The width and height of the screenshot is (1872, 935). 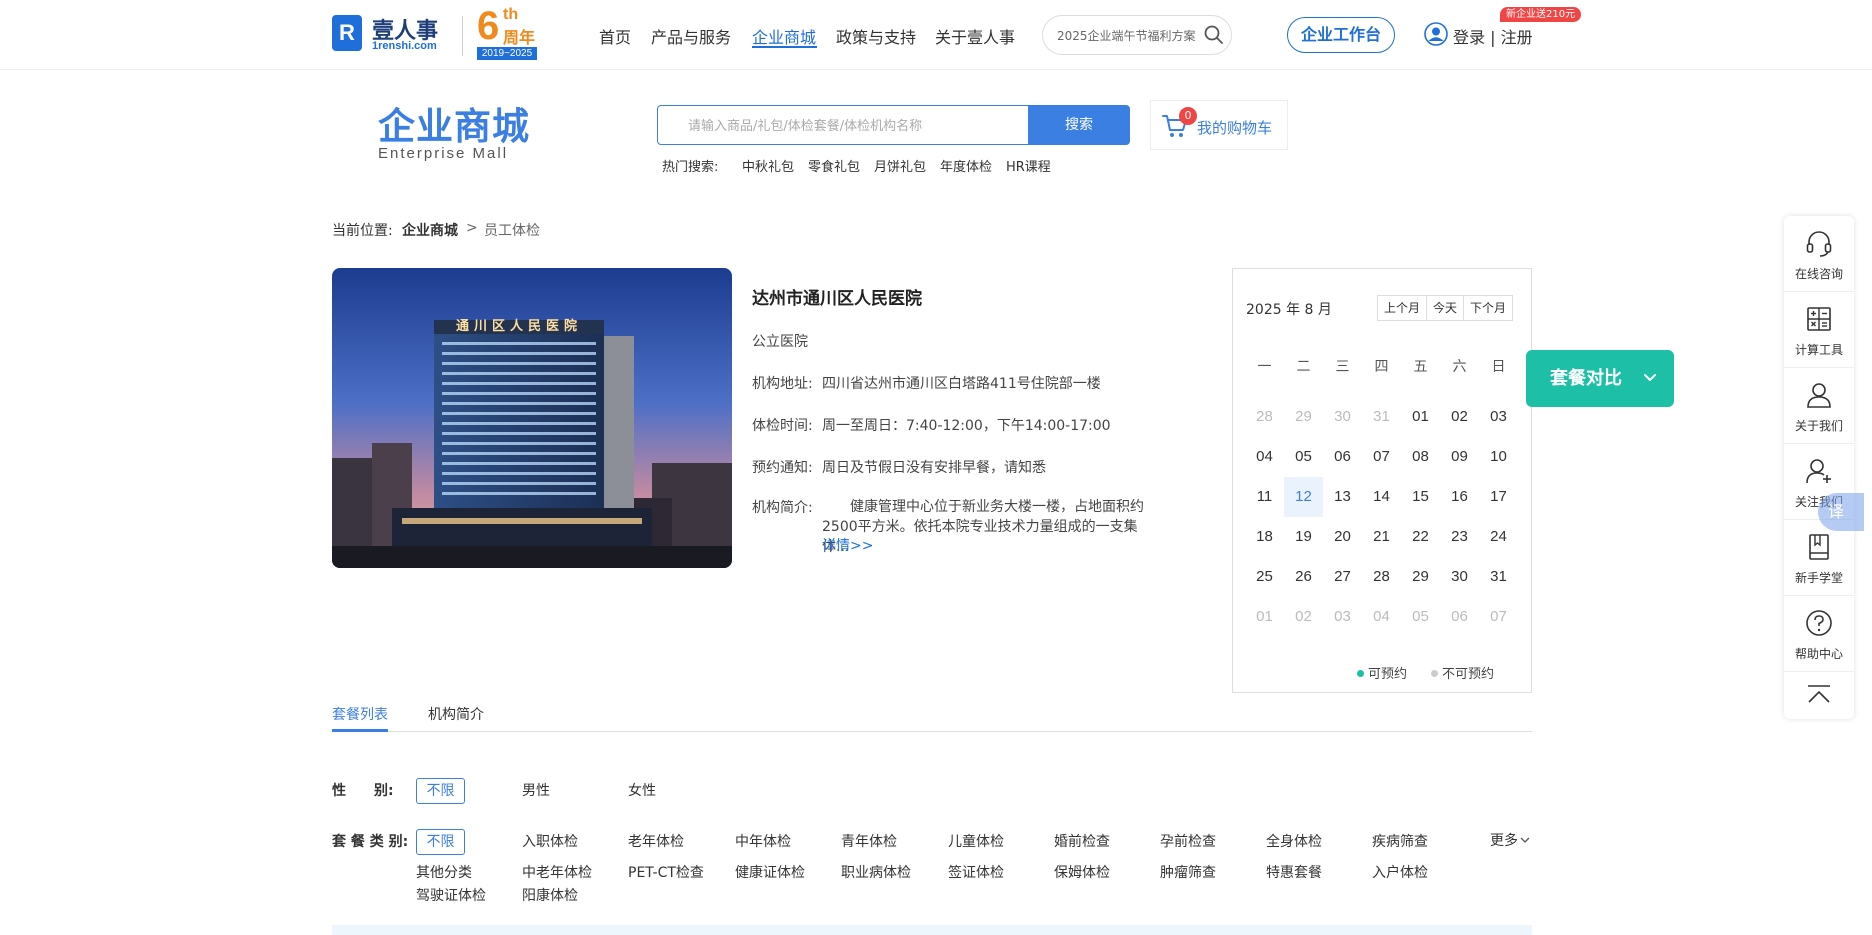 I want to click on today-button: 今天, so click(x=1446, y=308).